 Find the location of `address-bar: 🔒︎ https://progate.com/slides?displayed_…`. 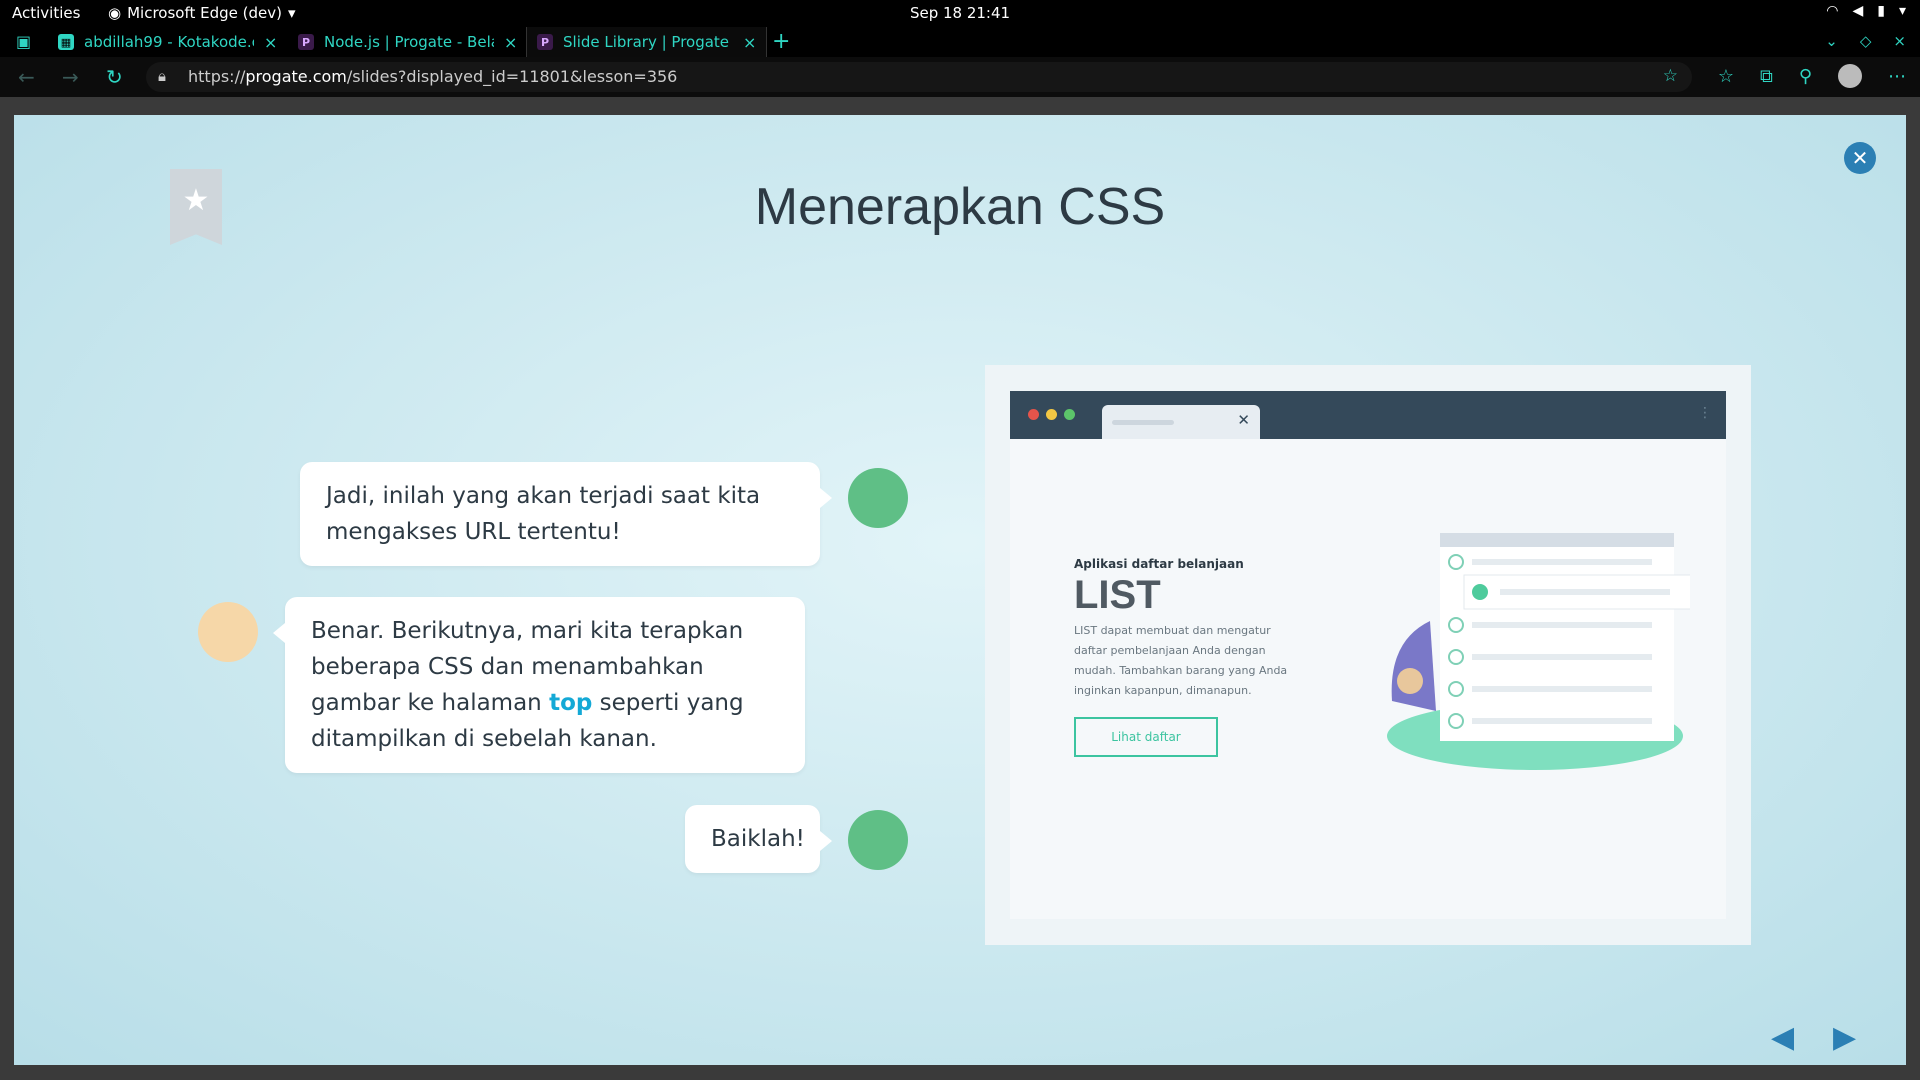

address-bar: 🔒︎ https://progate.com/slides?displayed_… is located at coordinates (919, 77).